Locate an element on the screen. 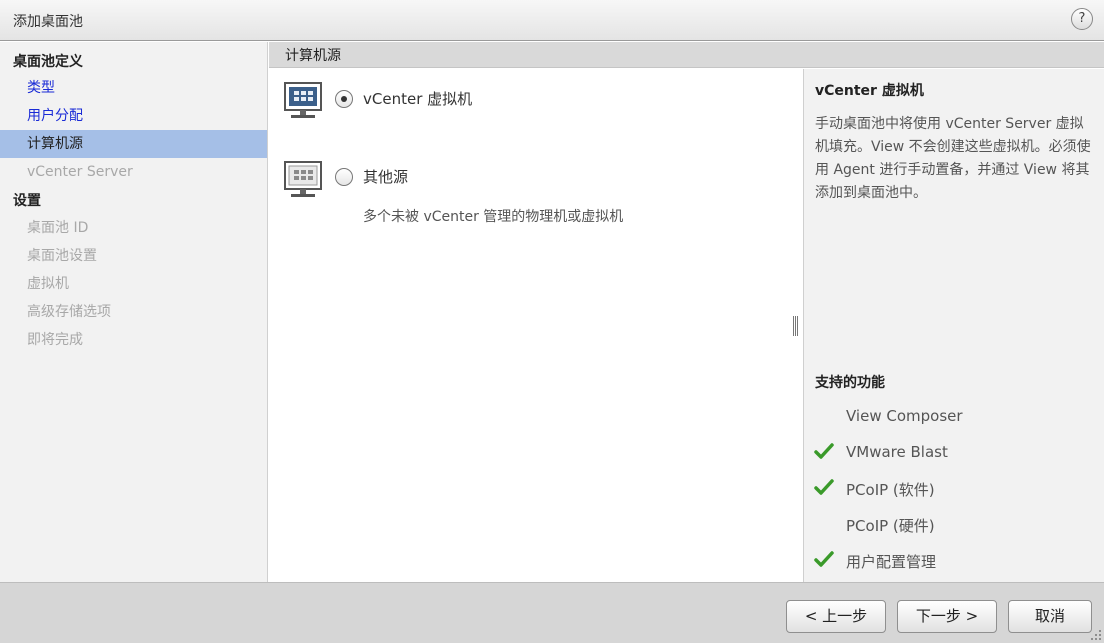 This screenshot has width=1104, height=643. nav-item-virtual-machines: 虚拟机 is located at coordinates (48, 284).